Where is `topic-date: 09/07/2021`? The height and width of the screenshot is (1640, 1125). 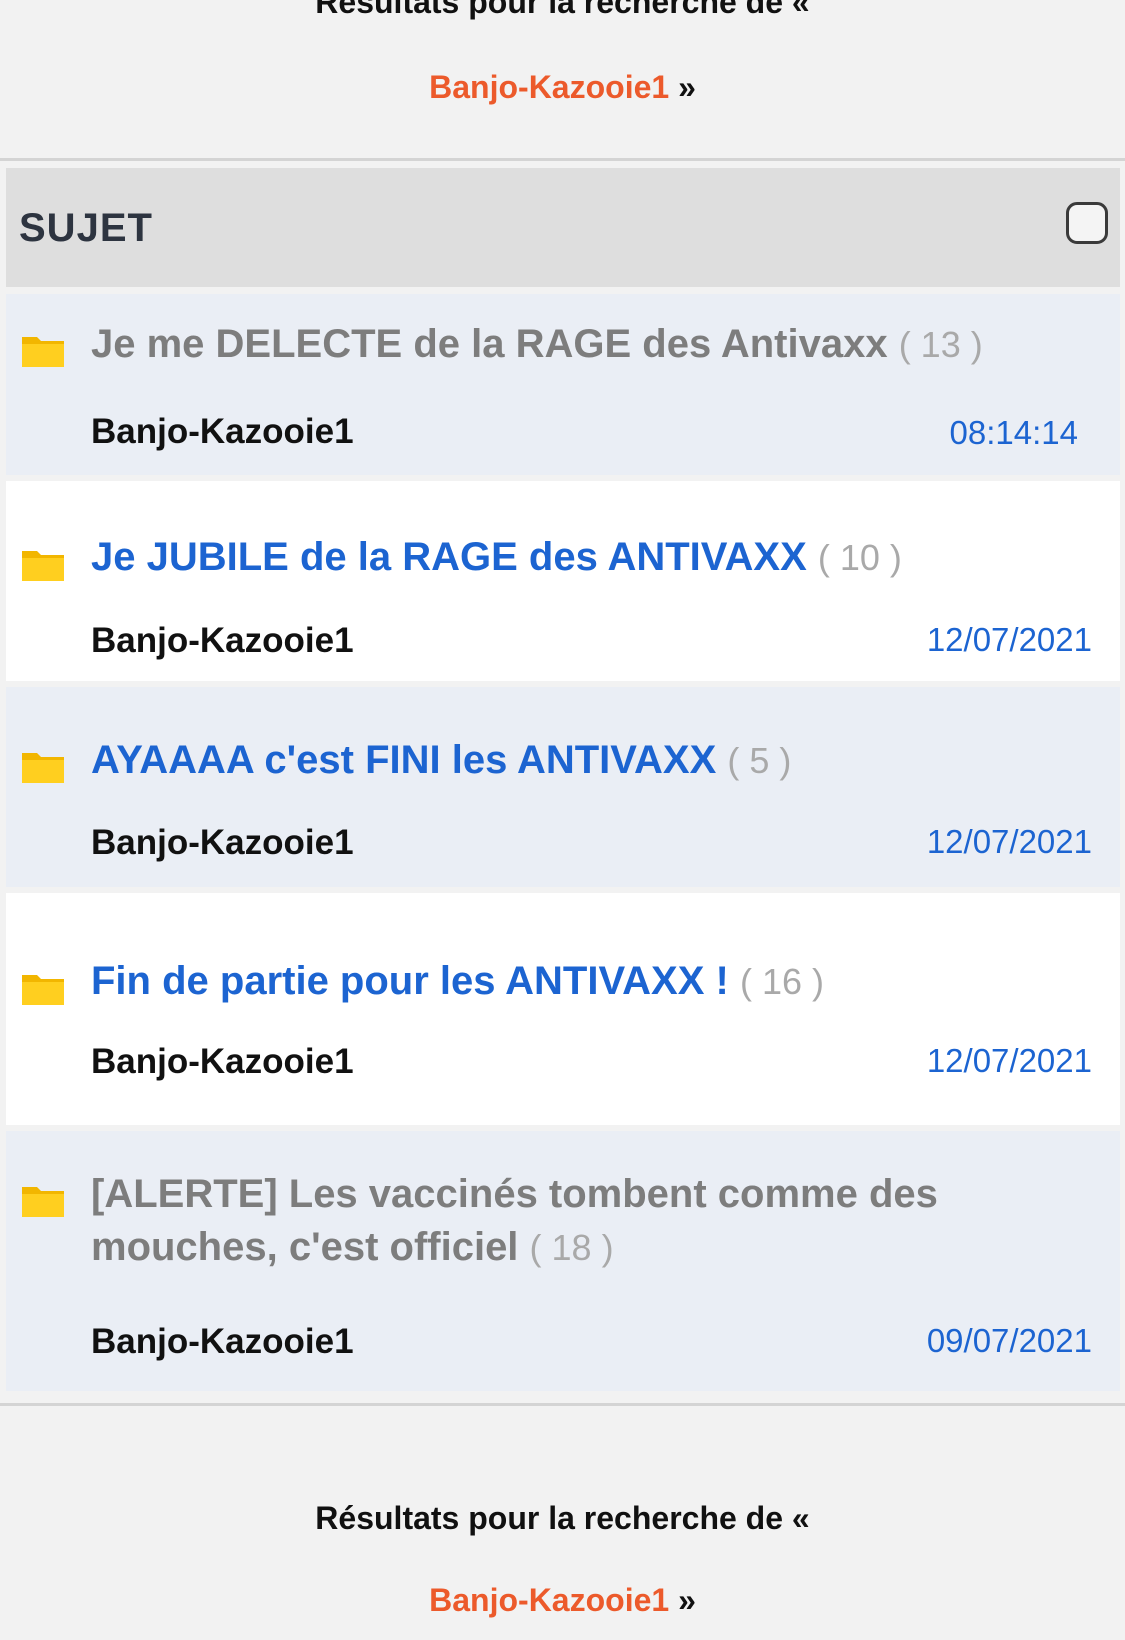
topic-date: 09/07/2021 is located at coordinates (1009, 1340).